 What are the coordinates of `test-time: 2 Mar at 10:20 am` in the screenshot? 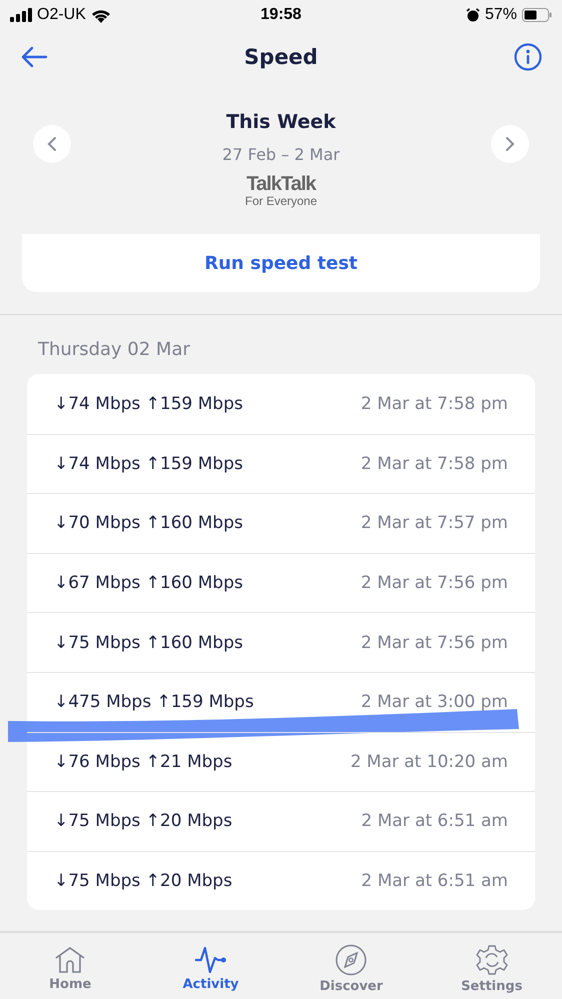 It's located at (429, 762).